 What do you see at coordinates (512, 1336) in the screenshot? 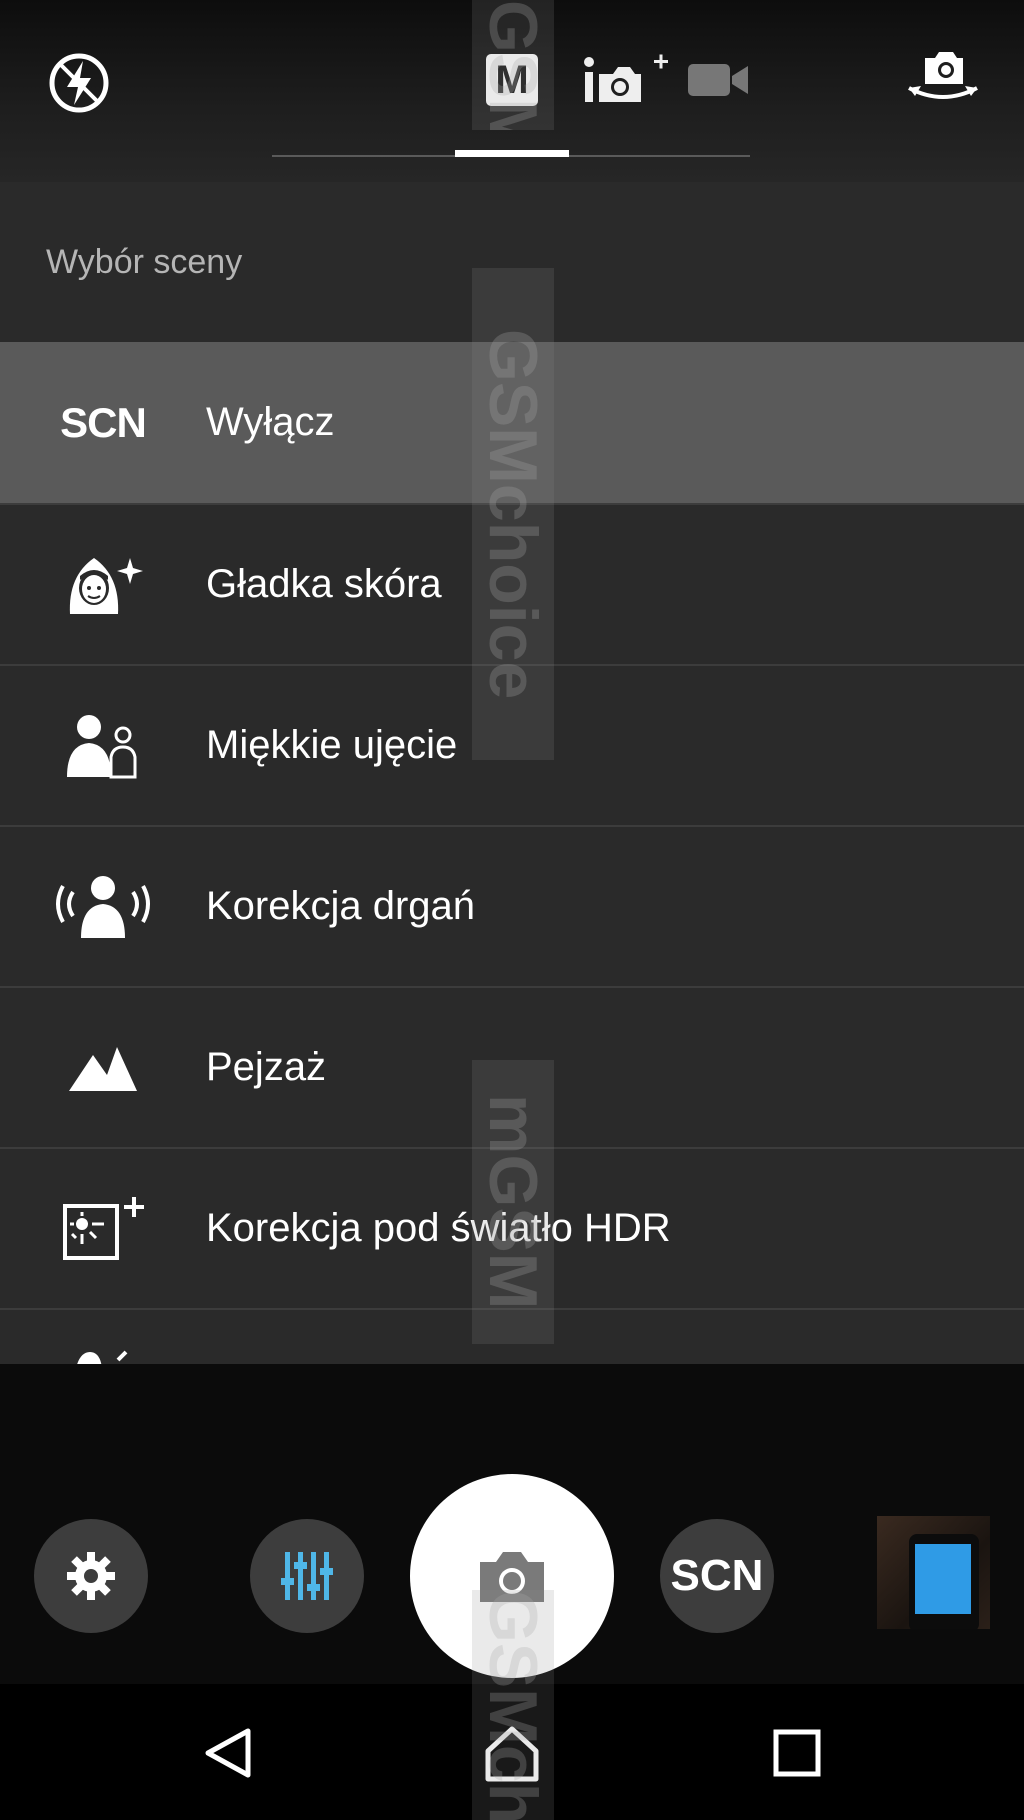
I see `scene-item-partial` at bounding box center [512, 1336].